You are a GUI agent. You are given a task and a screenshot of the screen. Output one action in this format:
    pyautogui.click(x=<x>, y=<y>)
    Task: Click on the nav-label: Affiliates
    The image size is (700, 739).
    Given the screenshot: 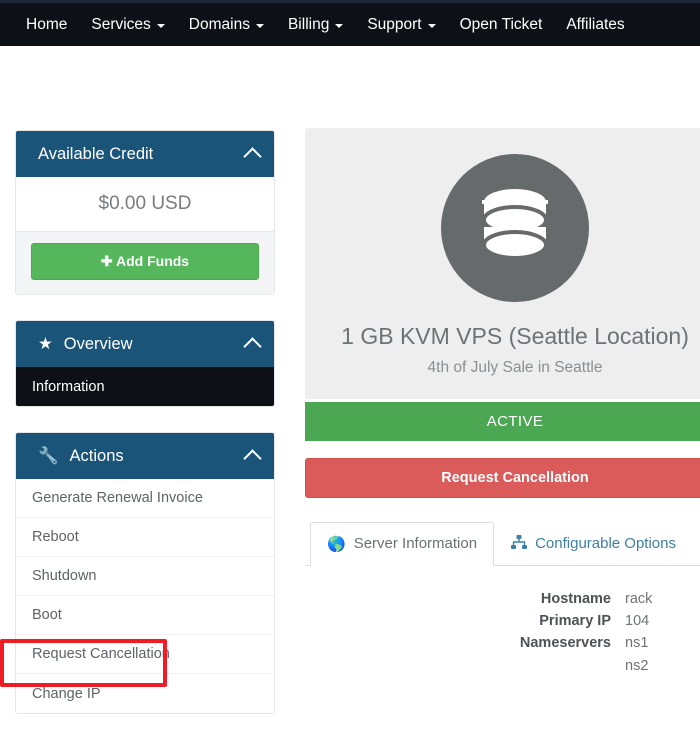 What is the action you would take?
    pyautogui.click(x=595, y=24)
    